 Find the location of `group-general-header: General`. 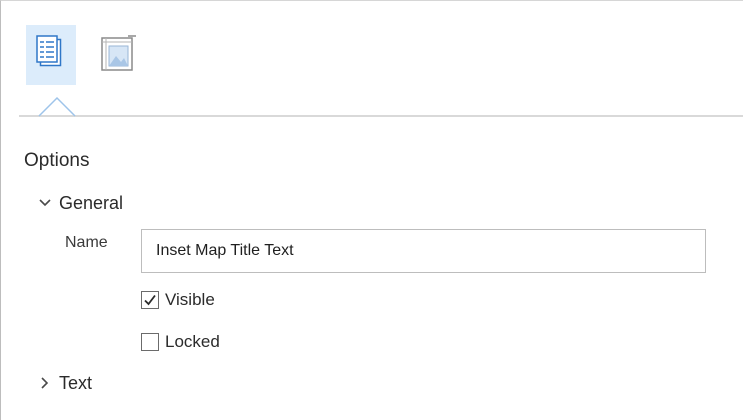

group-general-header: General is located at coordinates (80, 203).